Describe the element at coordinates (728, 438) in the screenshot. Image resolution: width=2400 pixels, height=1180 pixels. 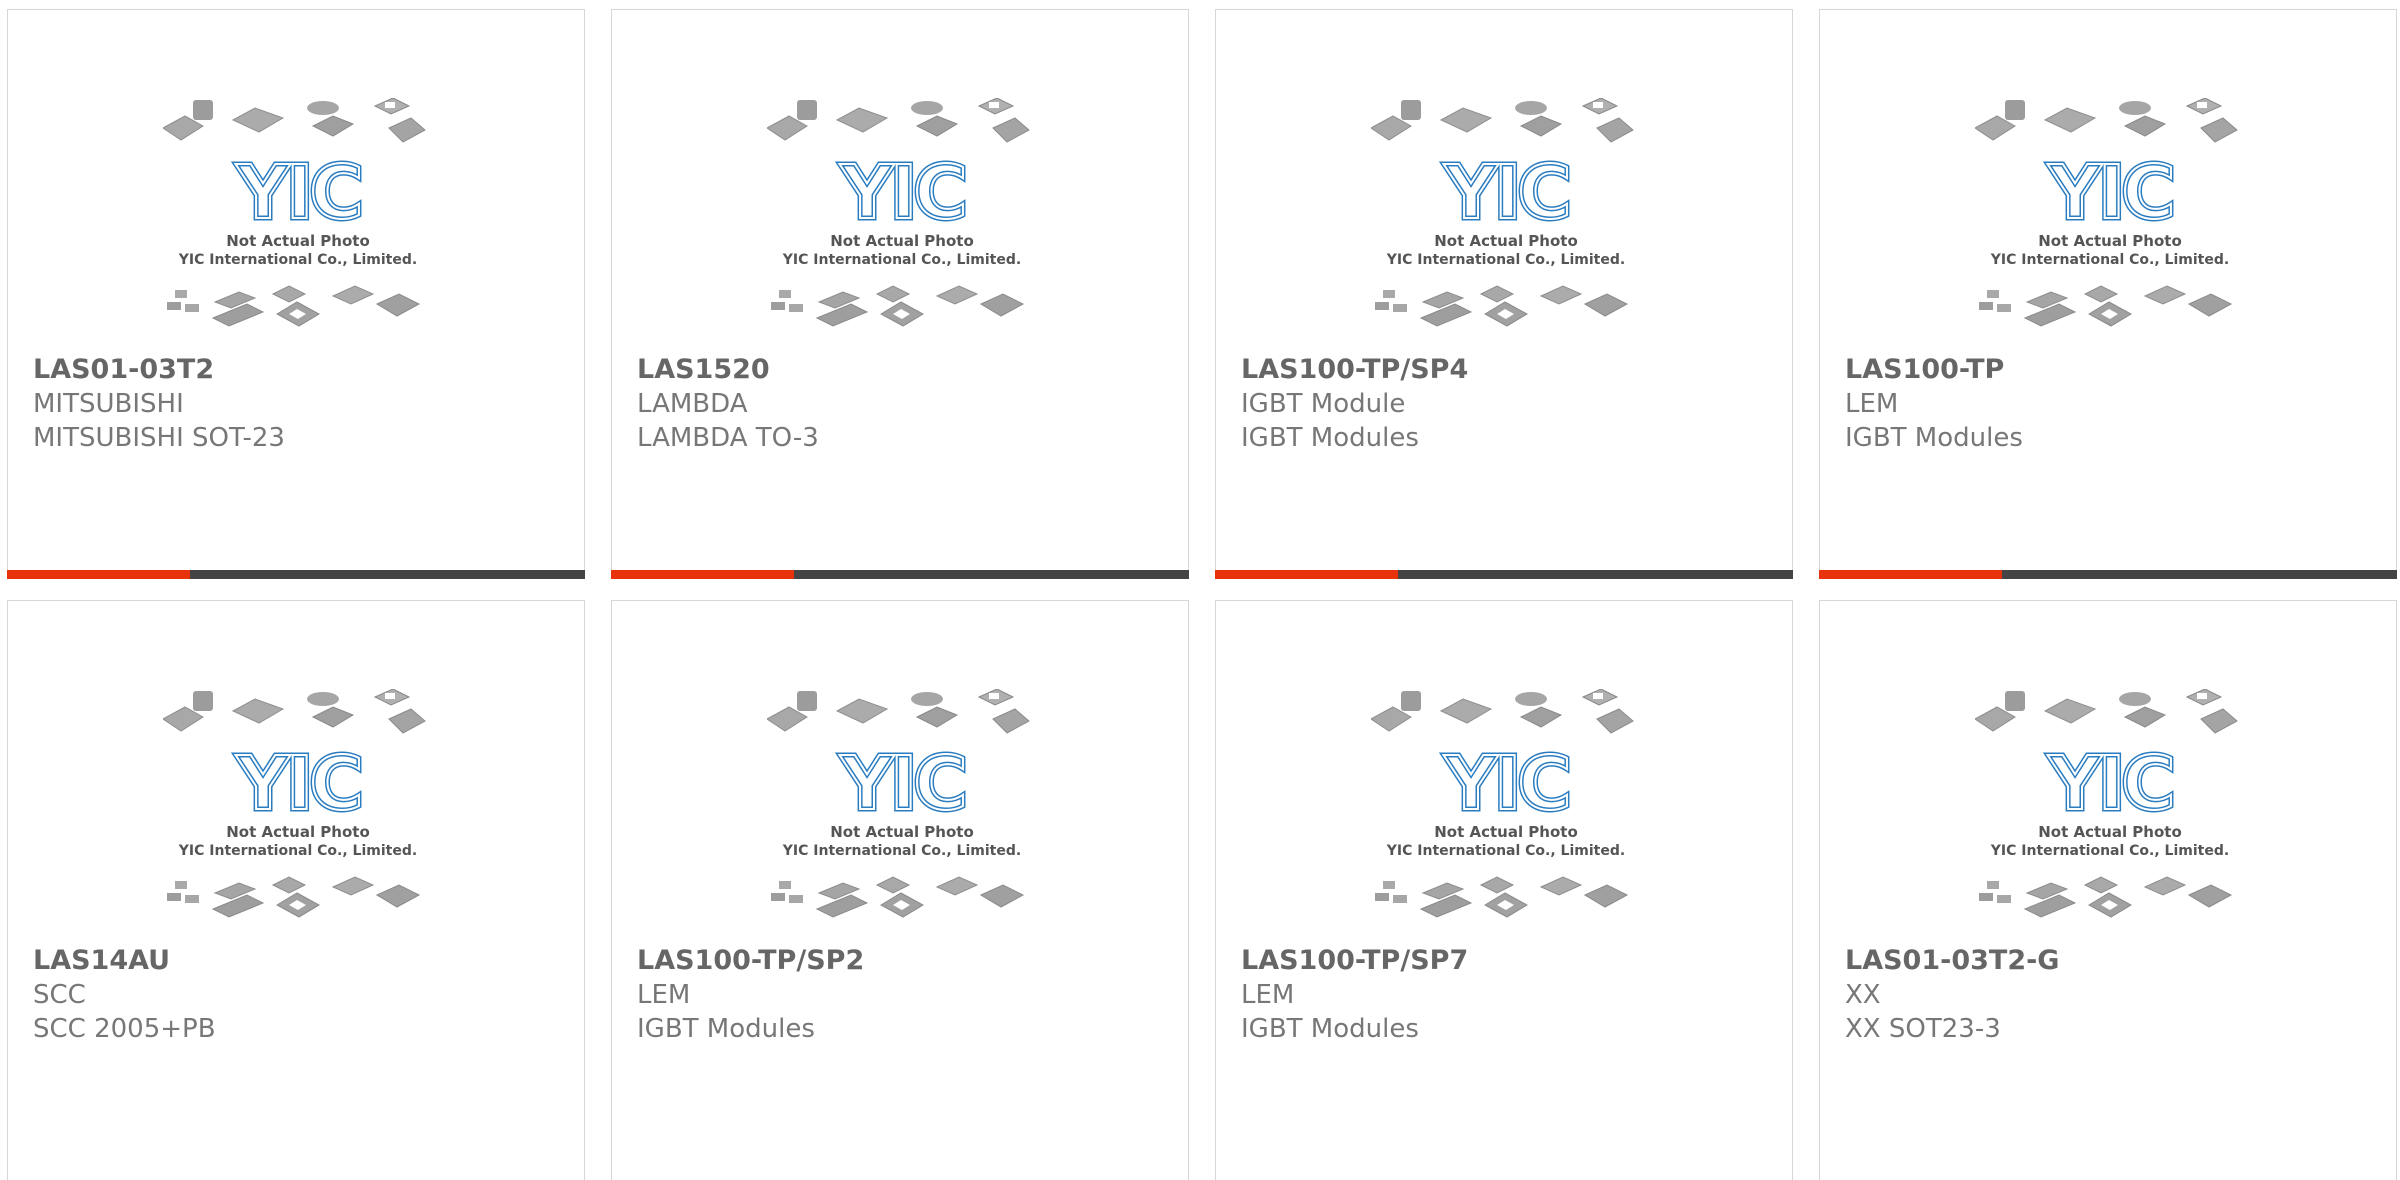
I see `description: LAMBDA TO-3` at that location.